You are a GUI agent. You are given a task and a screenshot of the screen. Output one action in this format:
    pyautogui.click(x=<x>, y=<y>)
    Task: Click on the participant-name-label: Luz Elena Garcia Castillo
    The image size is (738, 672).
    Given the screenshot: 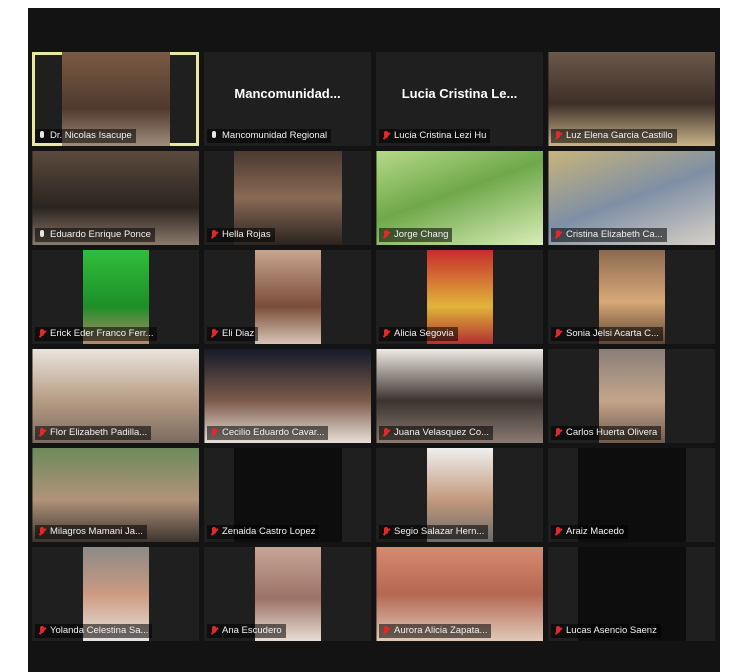 What is the action you would take?
    pyautogui.click(x=614, y=136)
    